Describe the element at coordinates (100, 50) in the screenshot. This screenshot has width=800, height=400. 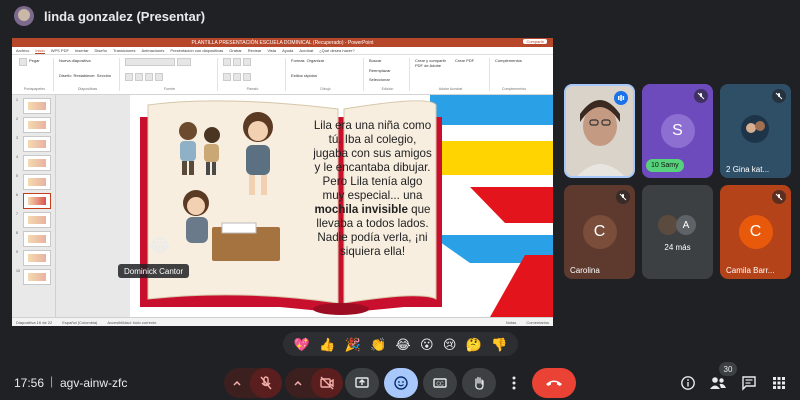
I see `ppt-tab-diseno: Diseño` at that location.